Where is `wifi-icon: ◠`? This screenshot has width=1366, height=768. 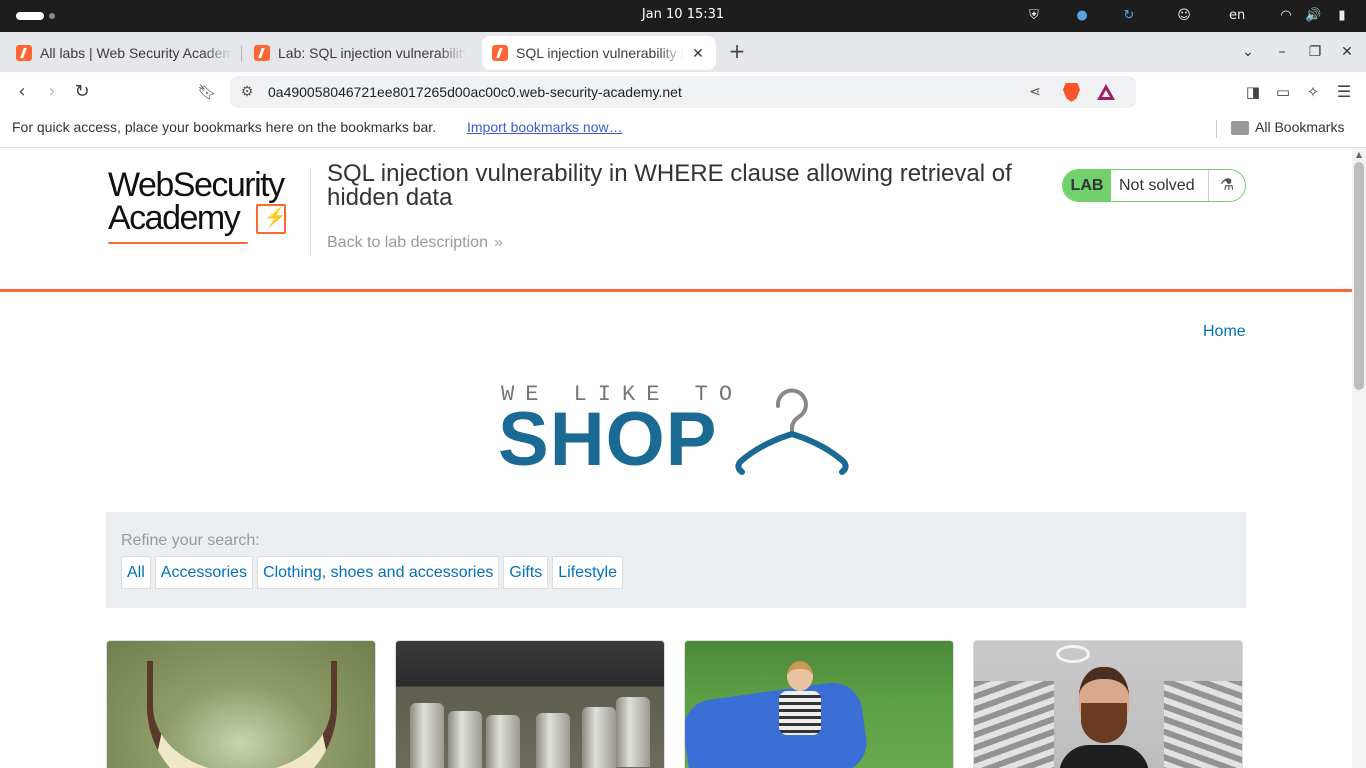 wifi-icon: ◠ is located at coordinates (1286, 16).